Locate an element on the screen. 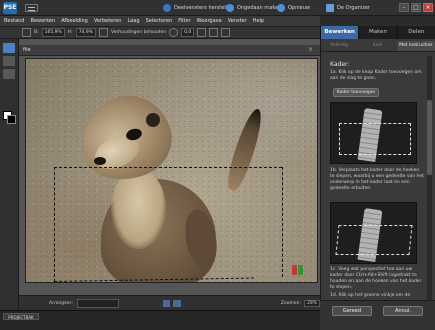 Image resolution: width=435 pixels, height=330 pixels. redo-arrow-icon is located at coordinates (281, 8).